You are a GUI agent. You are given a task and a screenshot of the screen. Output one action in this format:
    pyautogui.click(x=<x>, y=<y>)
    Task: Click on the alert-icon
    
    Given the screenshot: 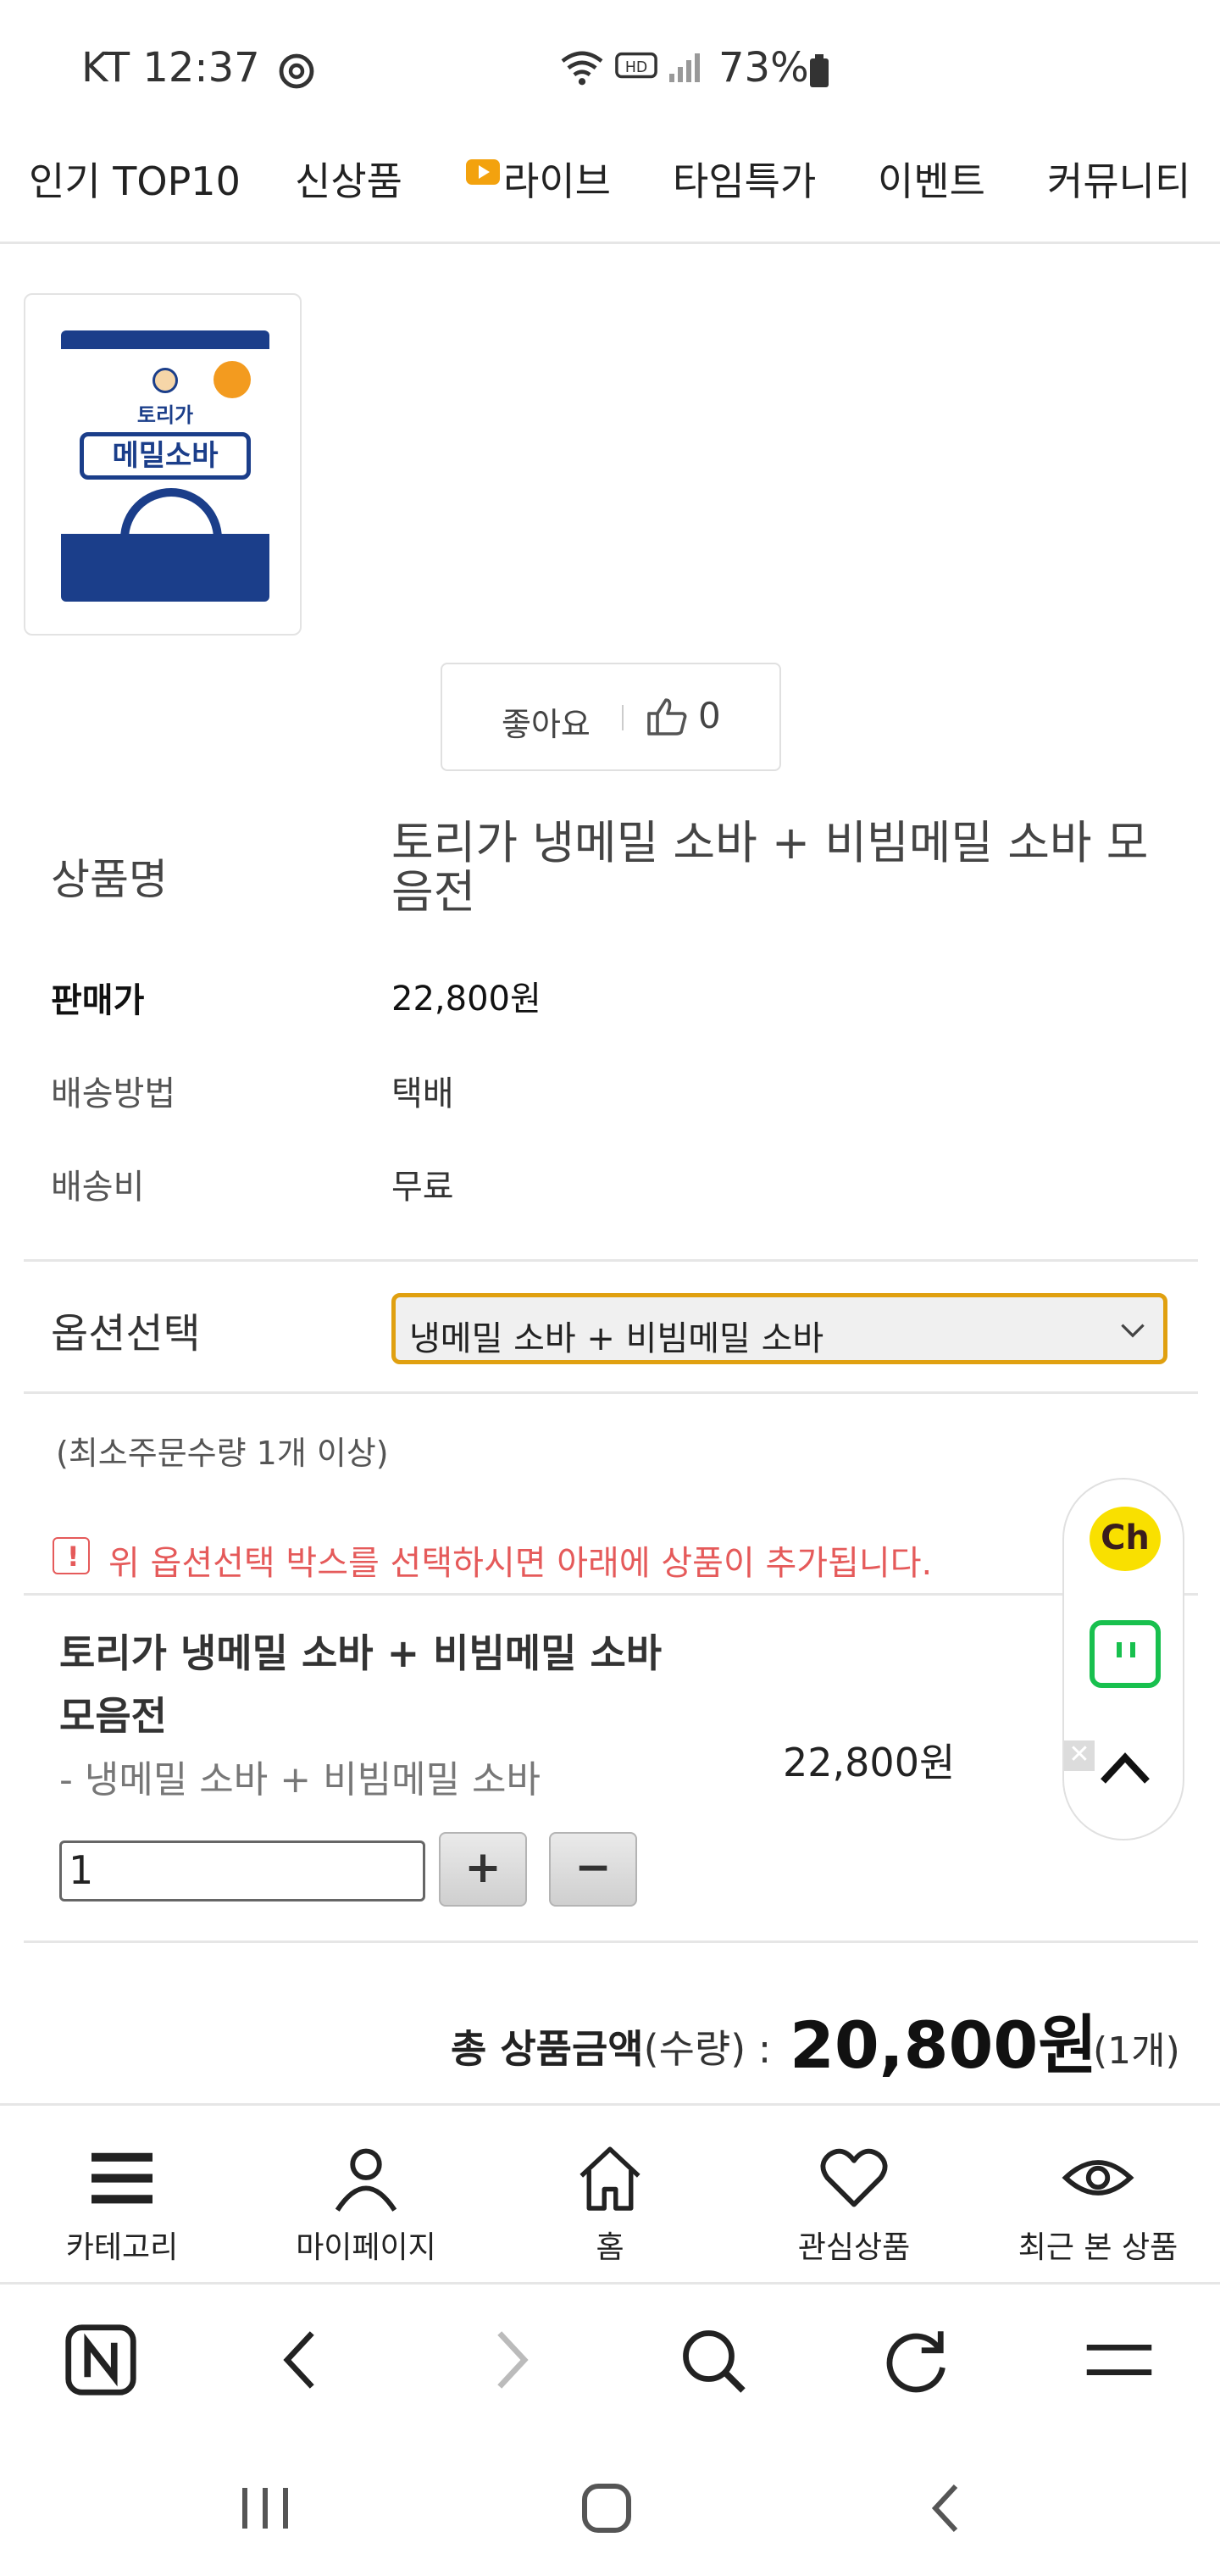 What is the action you would take?
    pyautogui.click(x=71, y=1555)
    